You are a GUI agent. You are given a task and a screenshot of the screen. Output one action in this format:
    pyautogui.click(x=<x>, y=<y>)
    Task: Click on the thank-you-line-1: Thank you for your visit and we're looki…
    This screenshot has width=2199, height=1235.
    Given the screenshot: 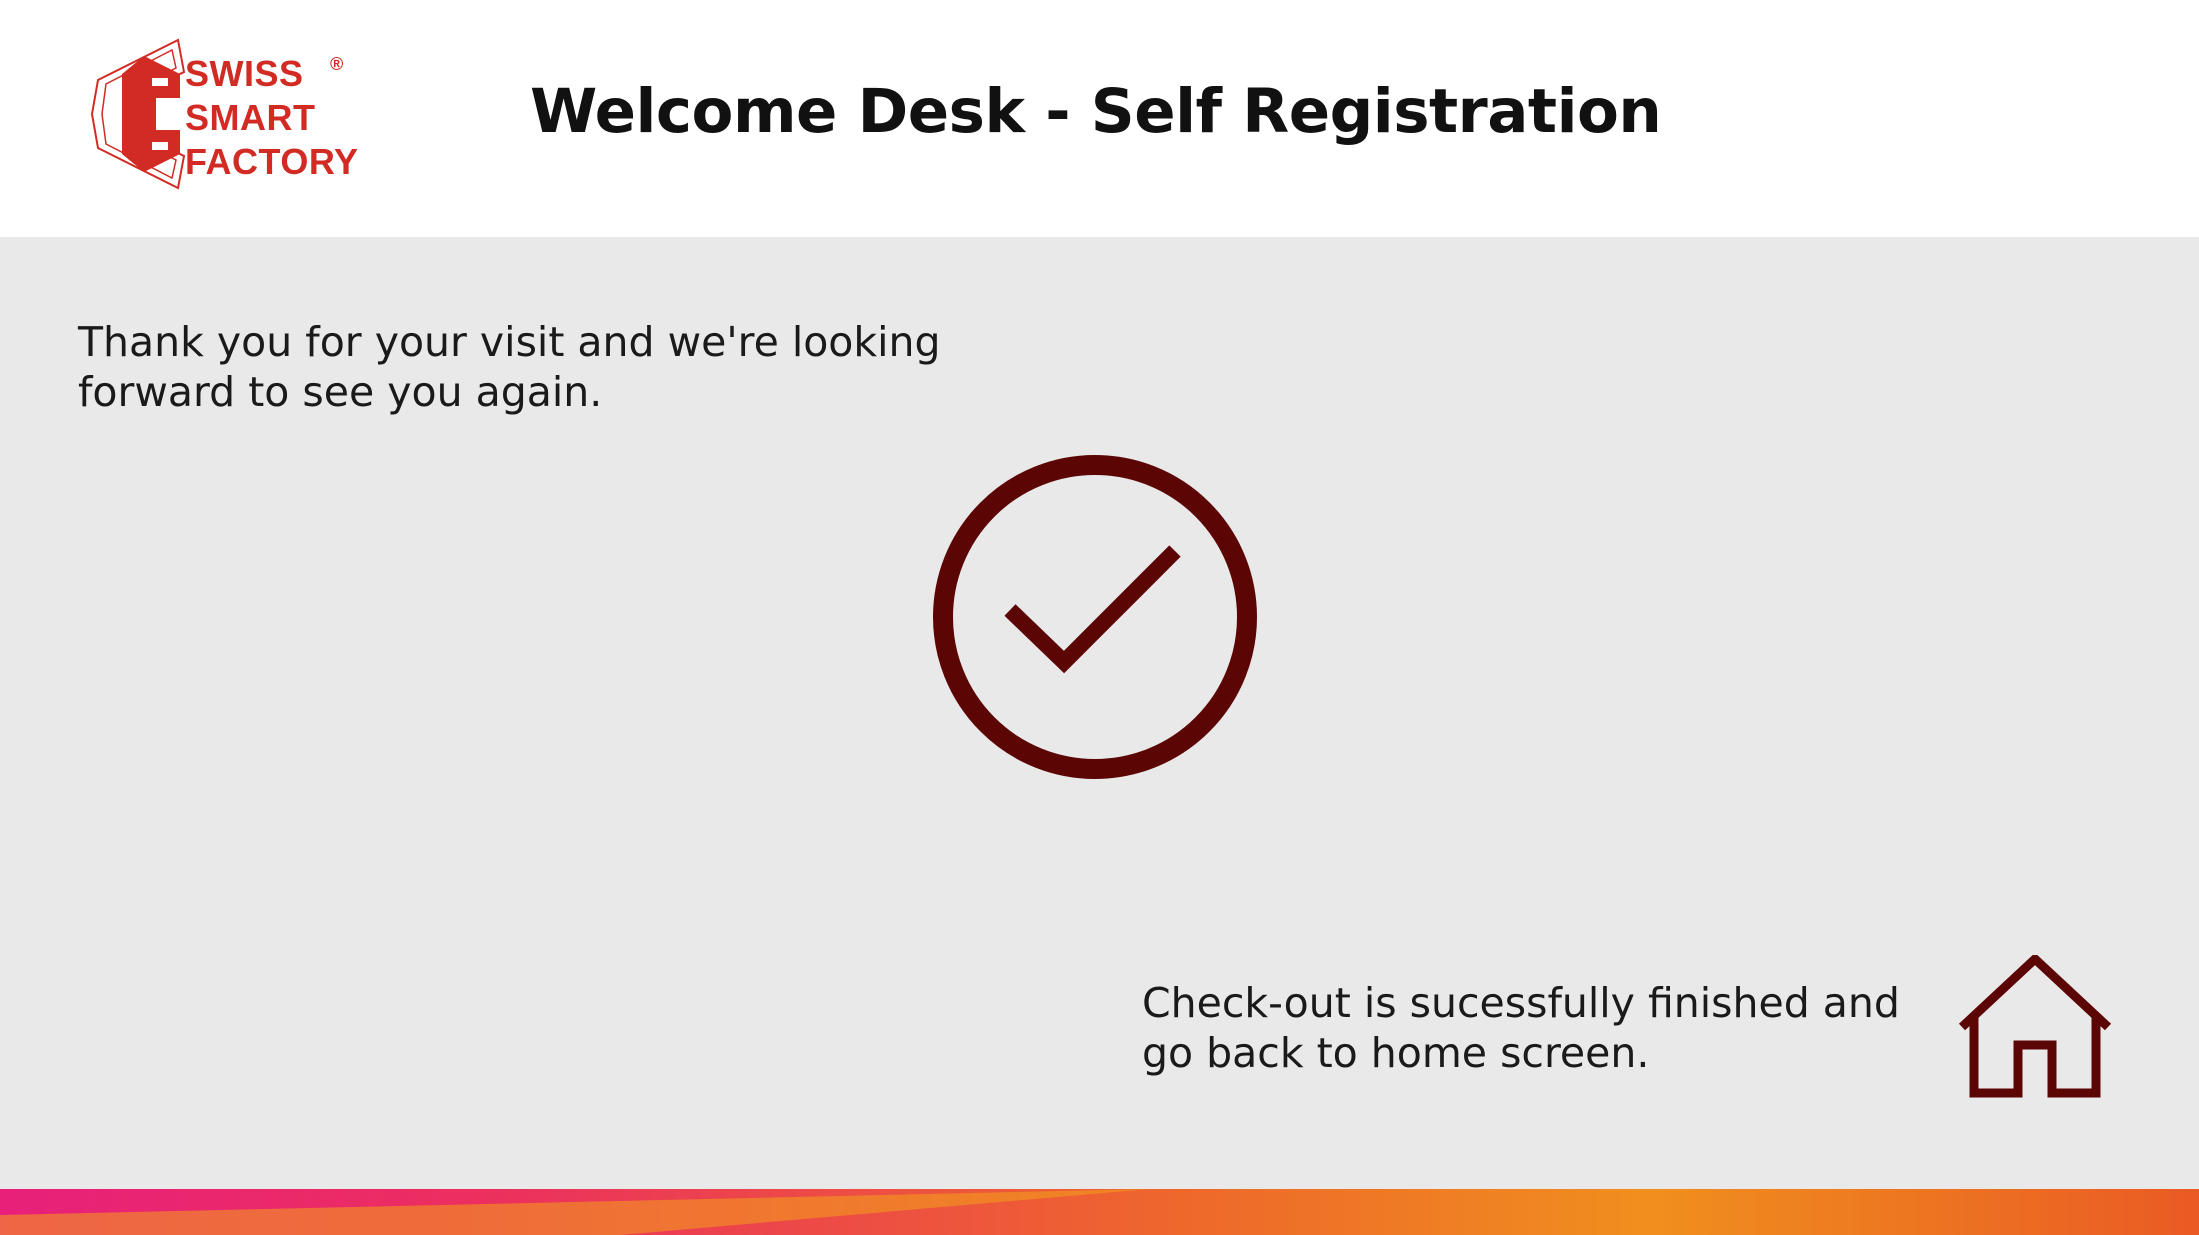 What is the action you would take?
    pyautogui.click(x=509, y=342)
    